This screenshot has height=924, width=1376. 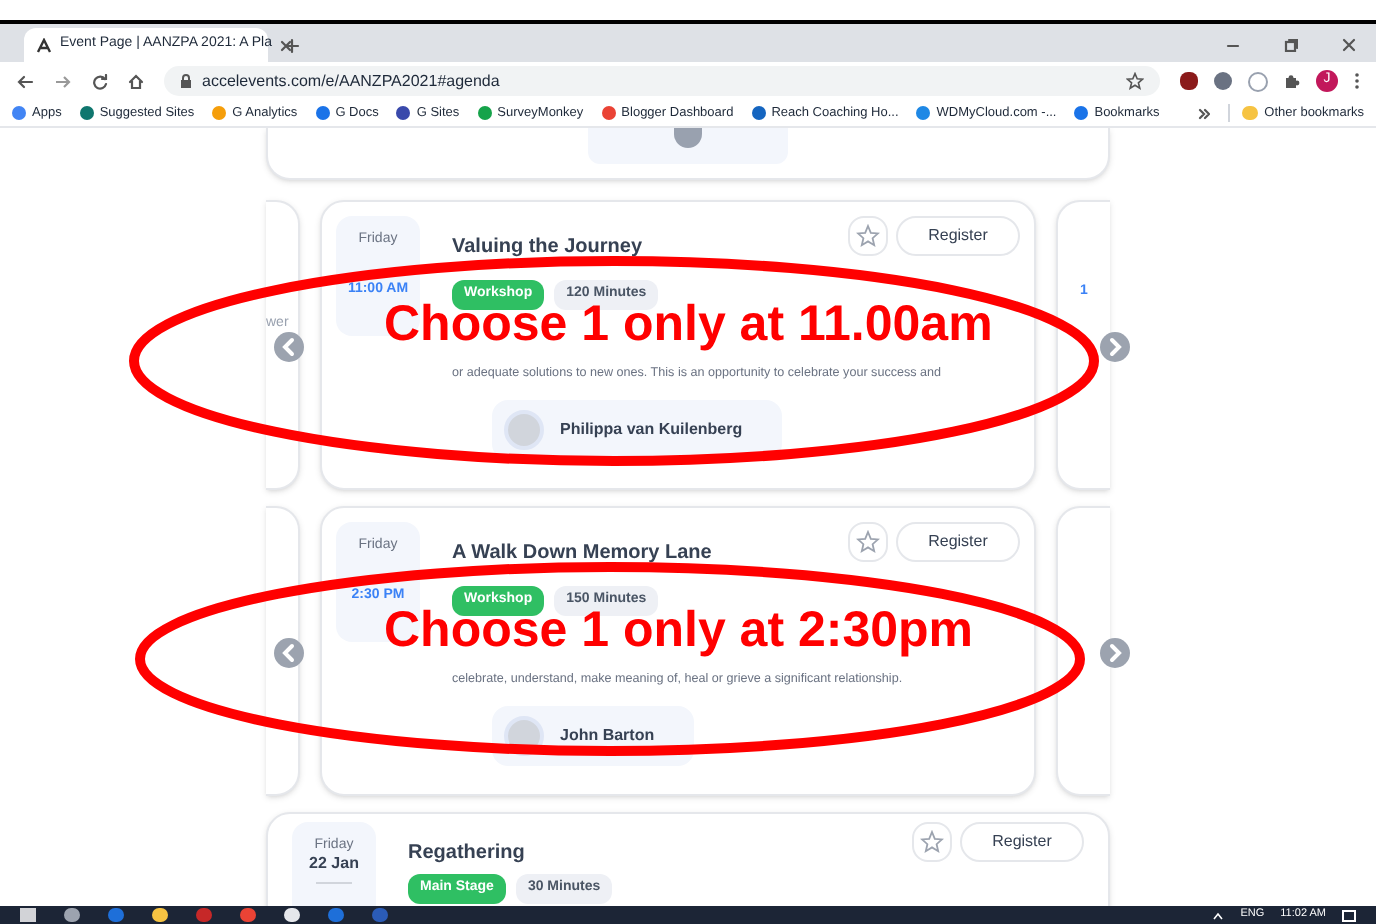 What do you see at coordinates (100, 81) in the screenshot?
I see `reload-icon` at bounding box center [100, 81].